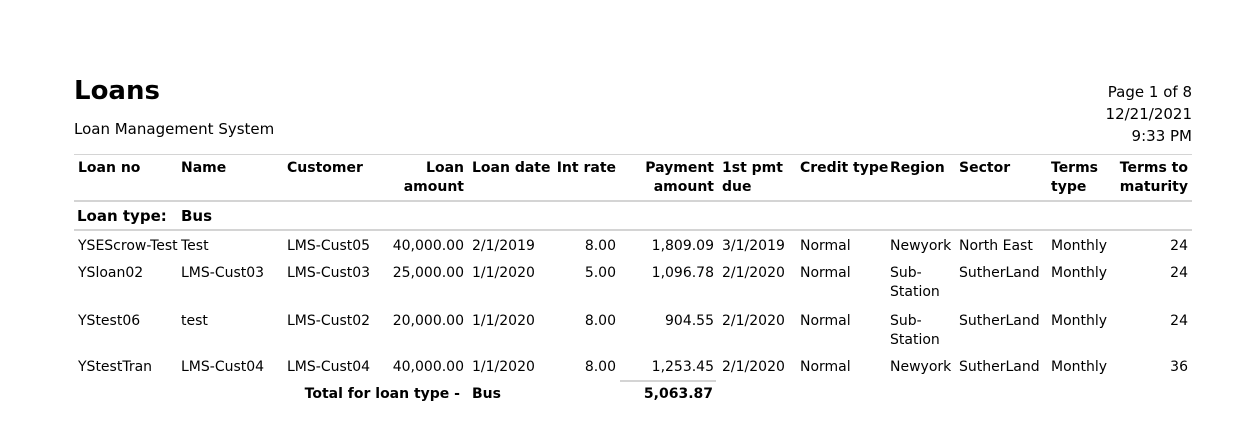 This screenshot has width=1246, height=447. Describe the element at coordinates (1126, 92) in the screenshot. I see `page-label: Page` at that location.